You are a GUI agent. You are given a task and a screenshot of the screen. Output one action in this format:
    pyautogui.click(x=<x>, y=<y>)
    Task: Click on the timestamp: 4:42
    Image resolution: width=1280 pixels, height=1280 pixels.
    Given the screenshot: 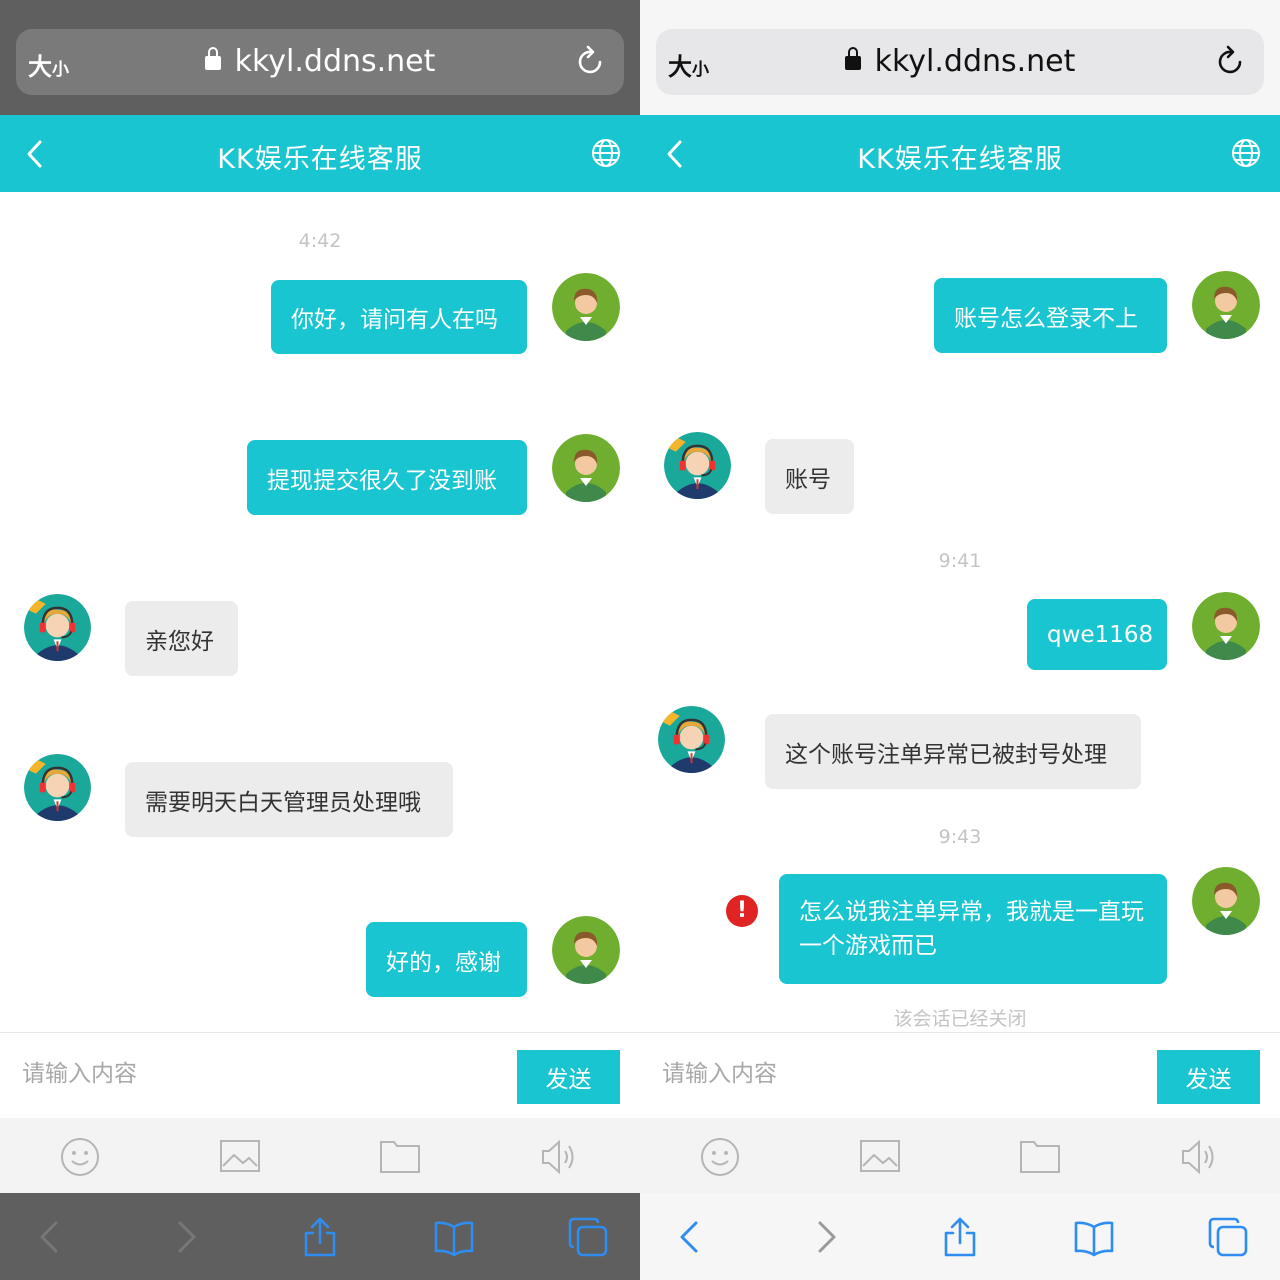 What is the action you would take?
    pyautogui.click(x=320, y=241)
    